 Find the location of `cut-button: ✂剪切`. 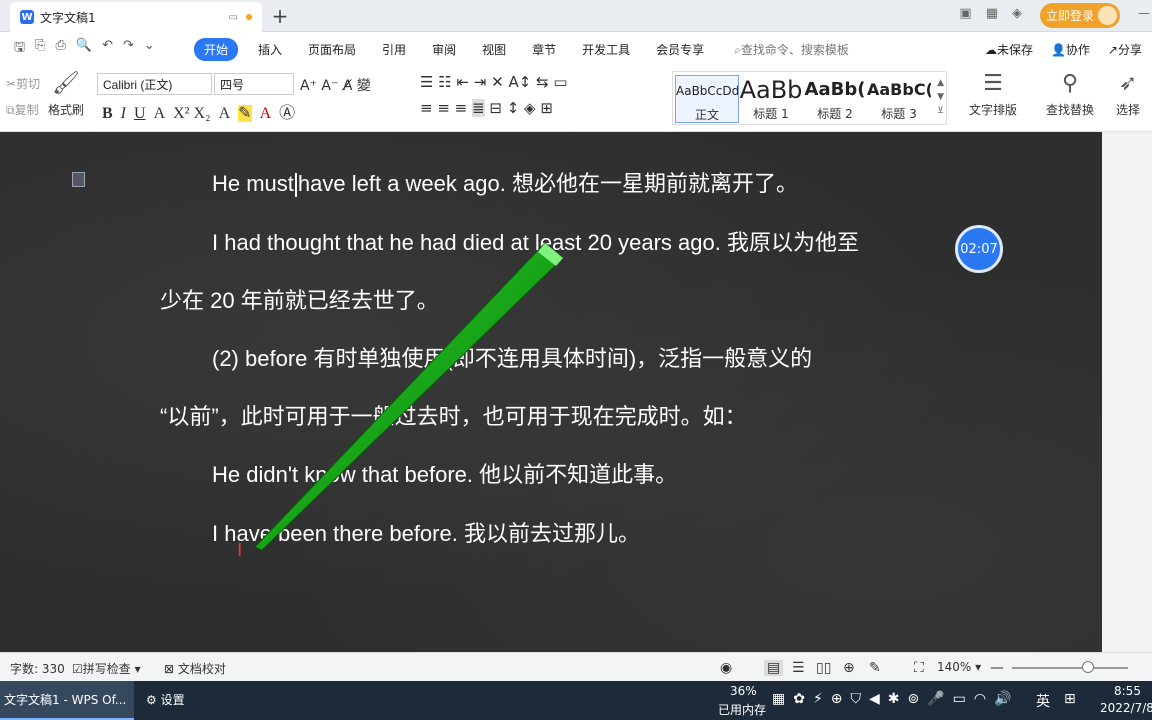

cut-button: ✂剪切 is located at coordinates (23, 83).